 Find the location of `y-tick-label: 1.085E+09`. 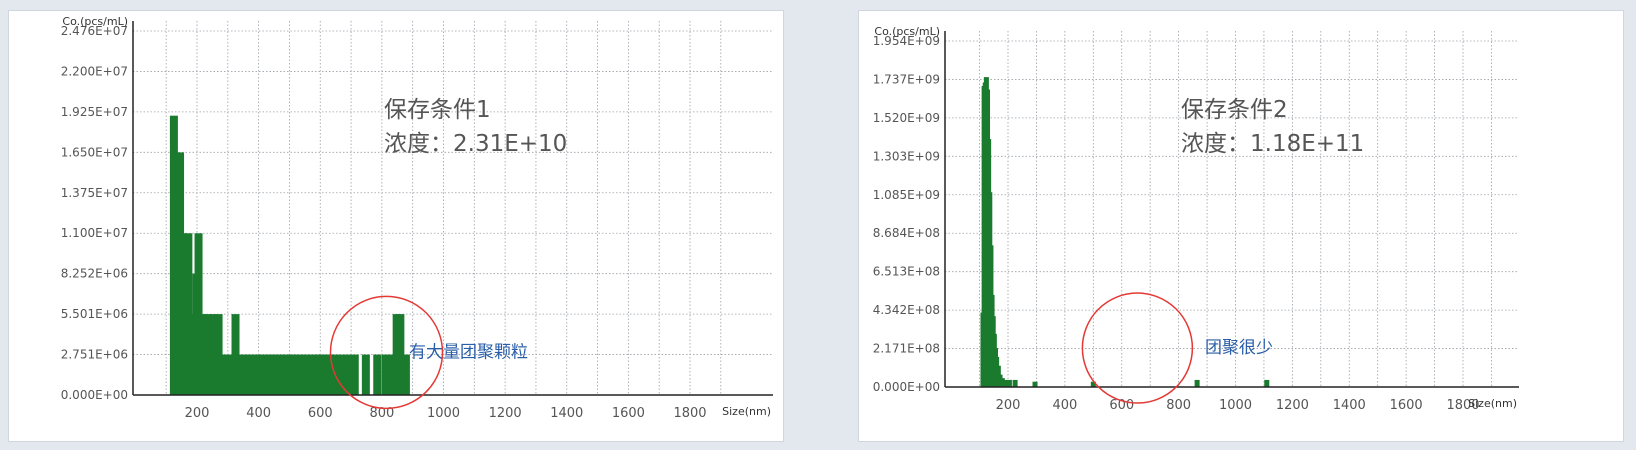

y-tick-label: 1.085E+09 is located at coordinates (906, 195).